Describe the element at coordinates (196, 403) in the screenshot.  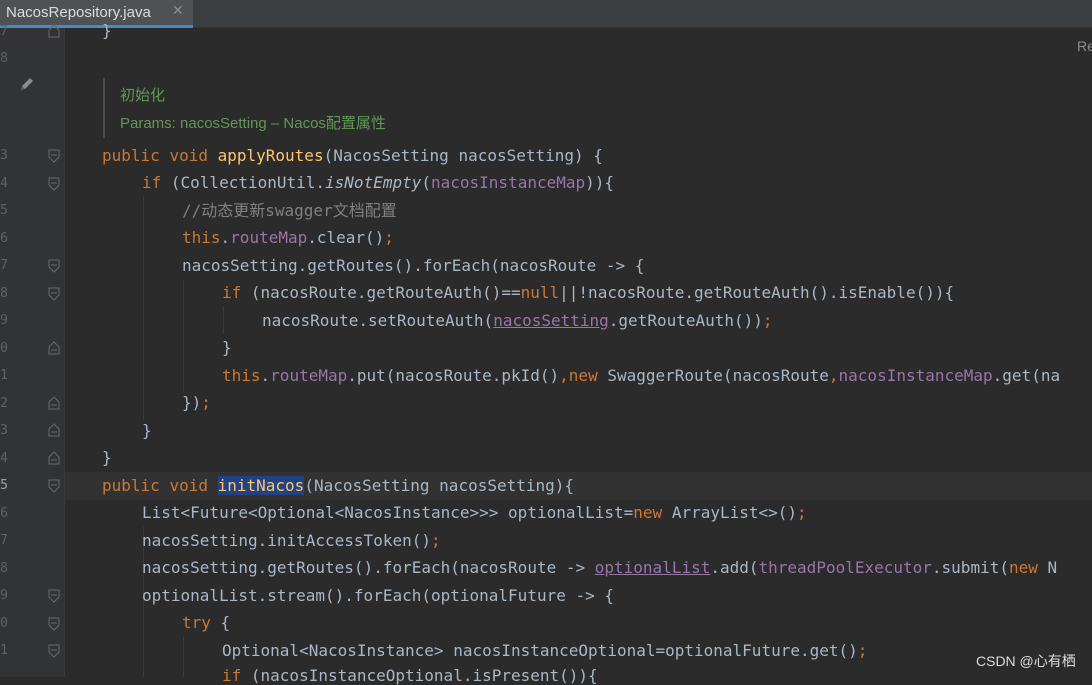
I see `code-line: });` at that location.